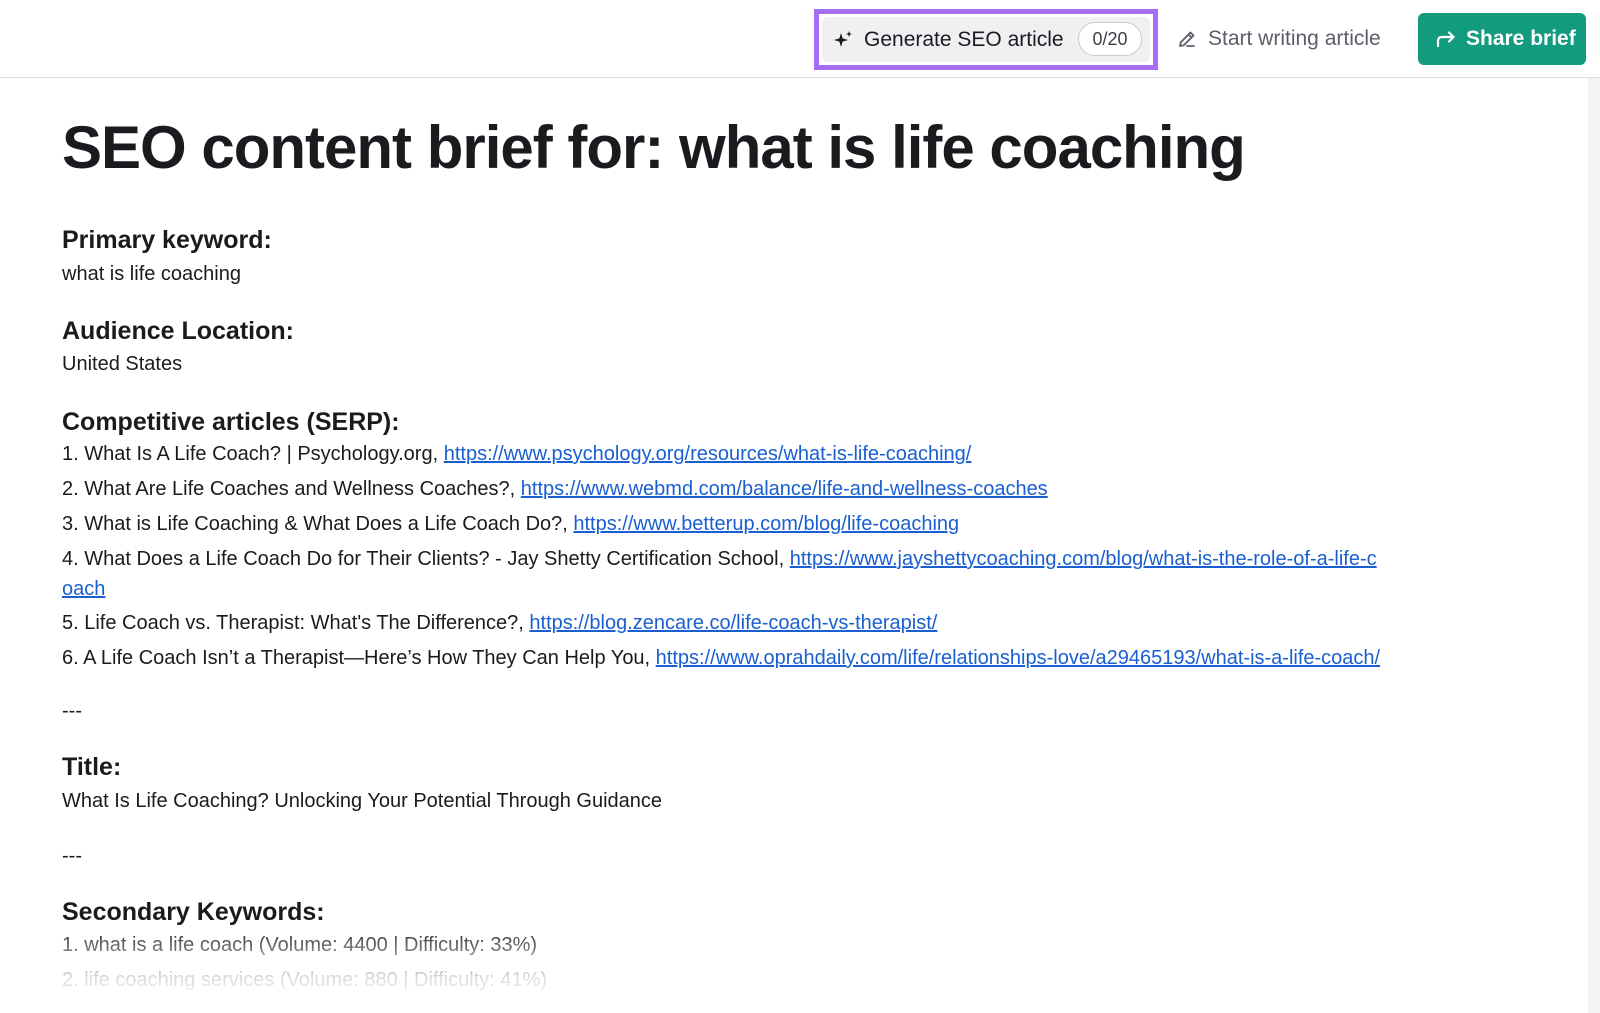 This screenshot has width=1600, height=1013. I want to click on audience-location-heading: Audience Location:, so click(178, 331).